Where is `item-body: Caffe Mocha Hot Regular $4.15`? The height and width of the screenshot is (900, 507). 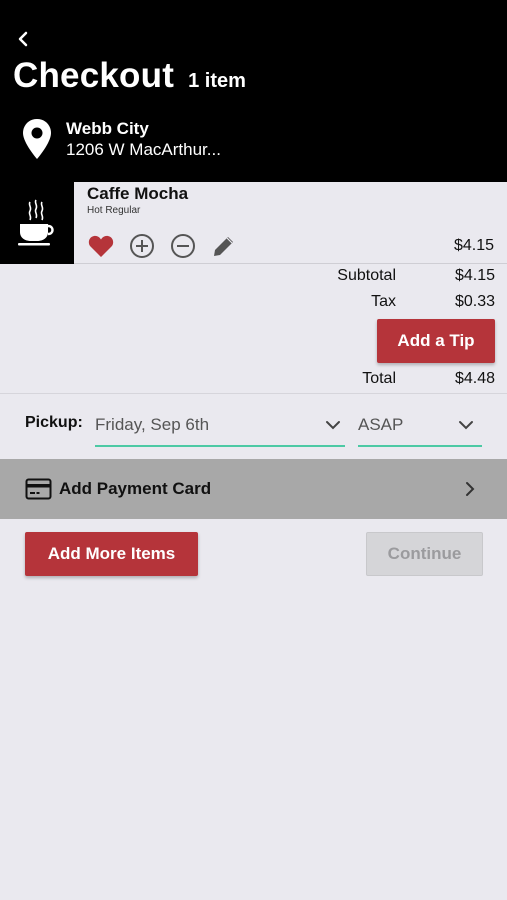 item-body: Caffe Mocha Hot Regular $4.15 is located at coordinates (290, 223).